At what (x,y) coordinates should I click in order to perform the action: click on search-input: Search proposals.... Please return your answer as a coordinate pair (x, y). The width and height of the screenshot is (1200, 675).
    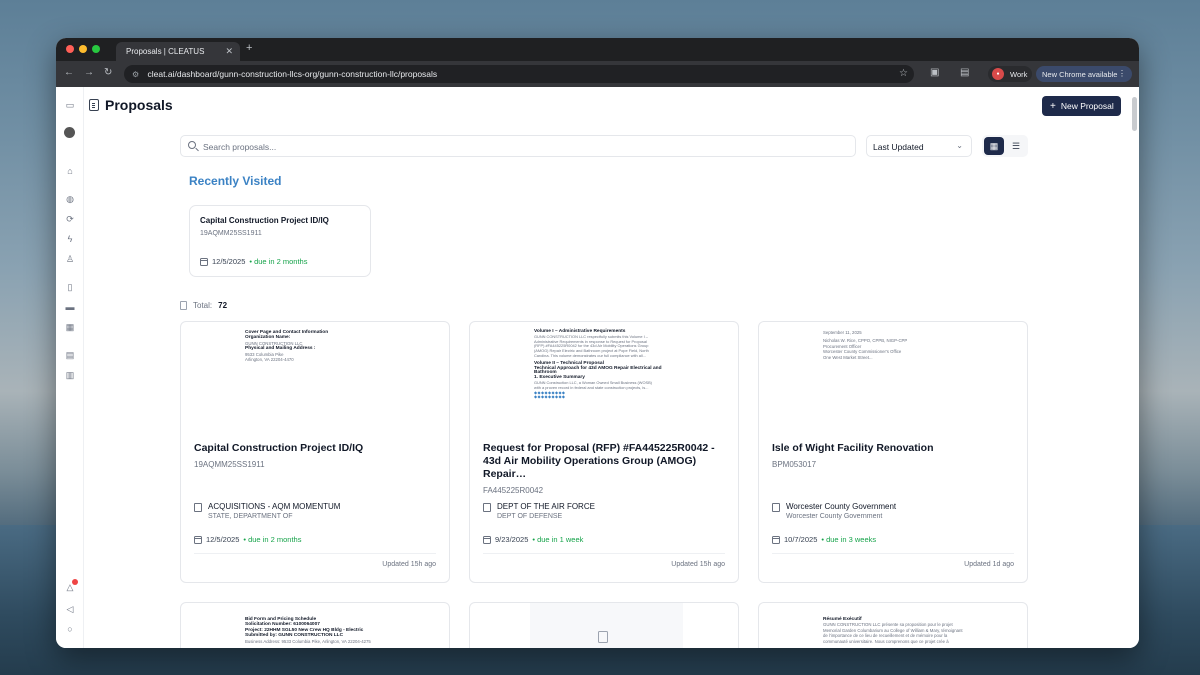
    Looking at the image, I should click on (518, 146).